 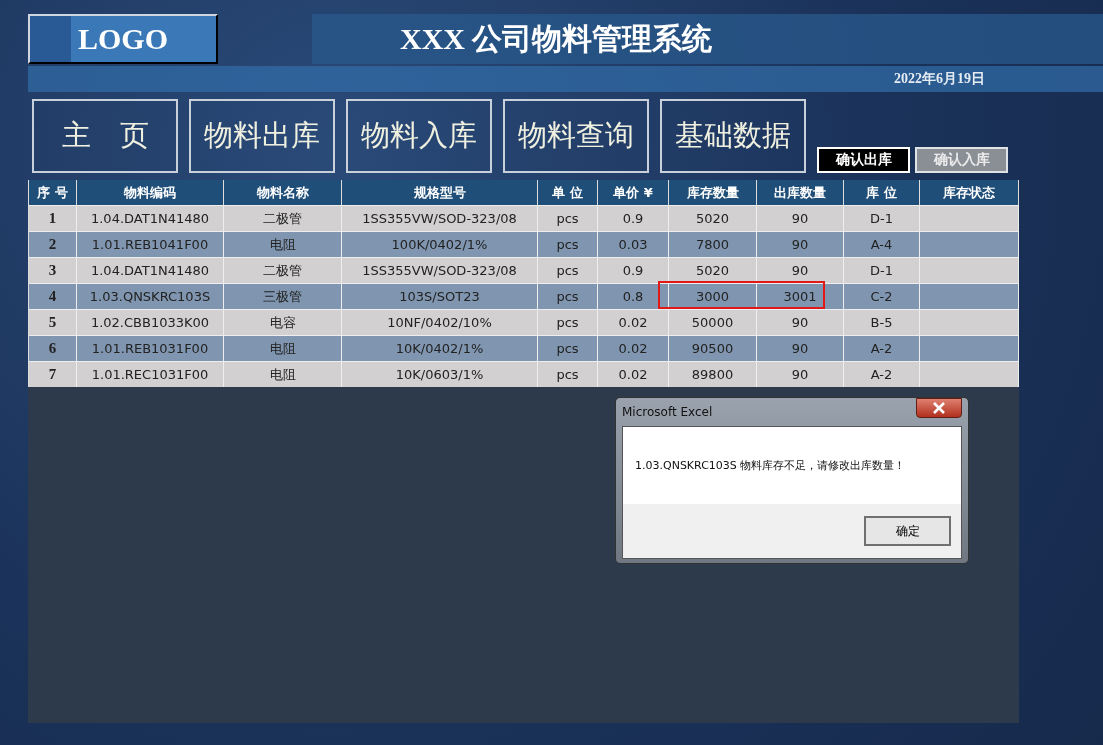 I want to click on date-text: 2022年6月19日, so click(x=939, y=79).